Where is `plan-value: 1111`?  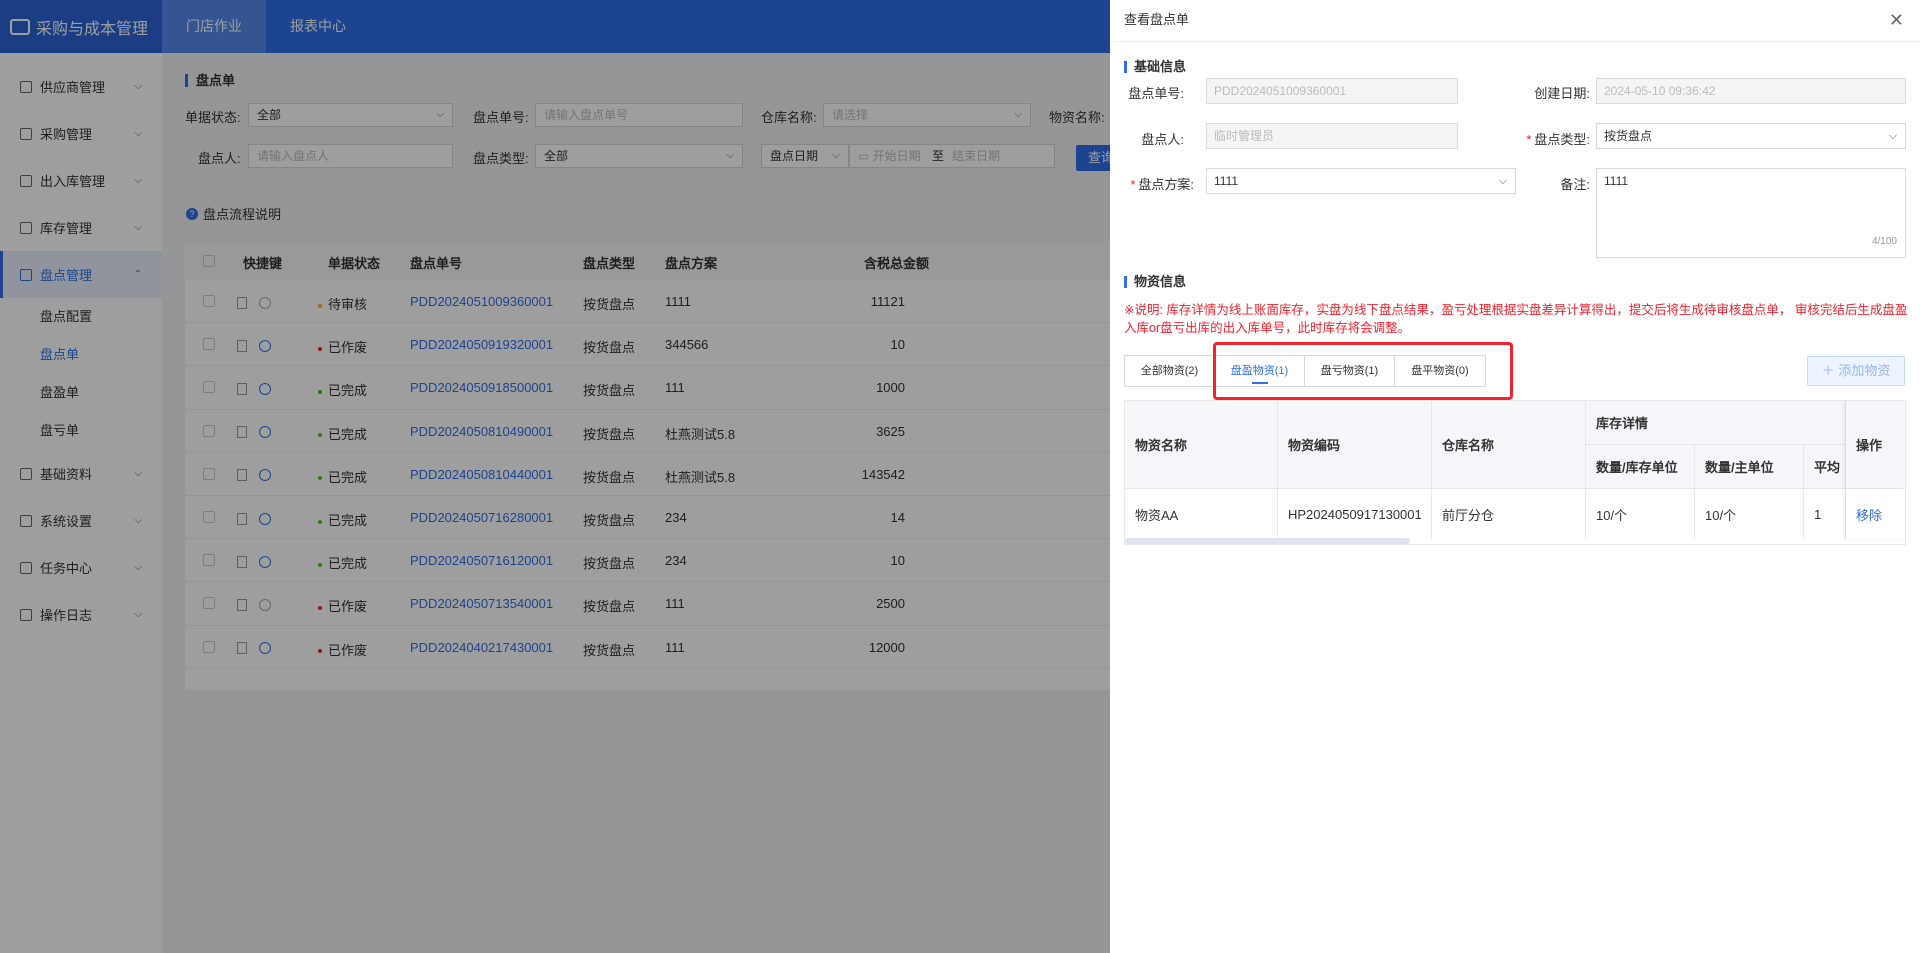
plan-value: 1111 is located at coordinates (1226, 181).